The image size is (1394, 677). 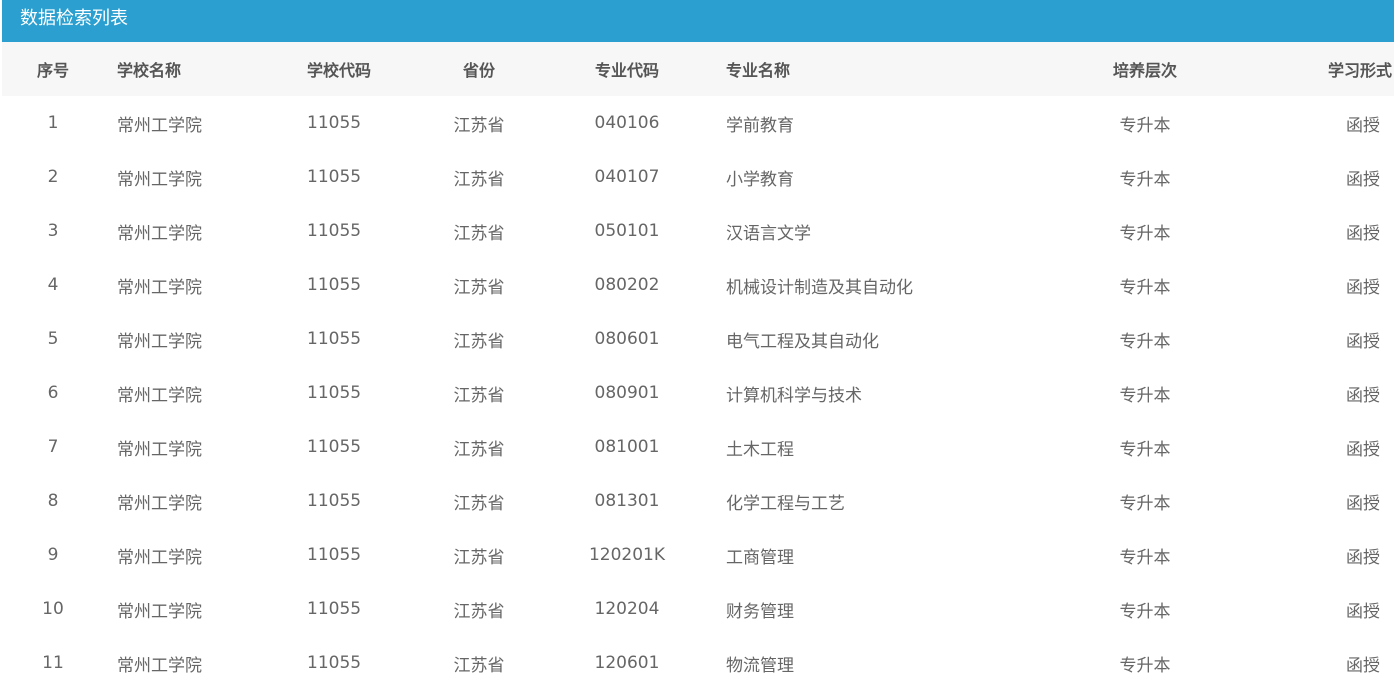 I want to click on cell-major-name: 财务管理, so click(x=760, y=611).